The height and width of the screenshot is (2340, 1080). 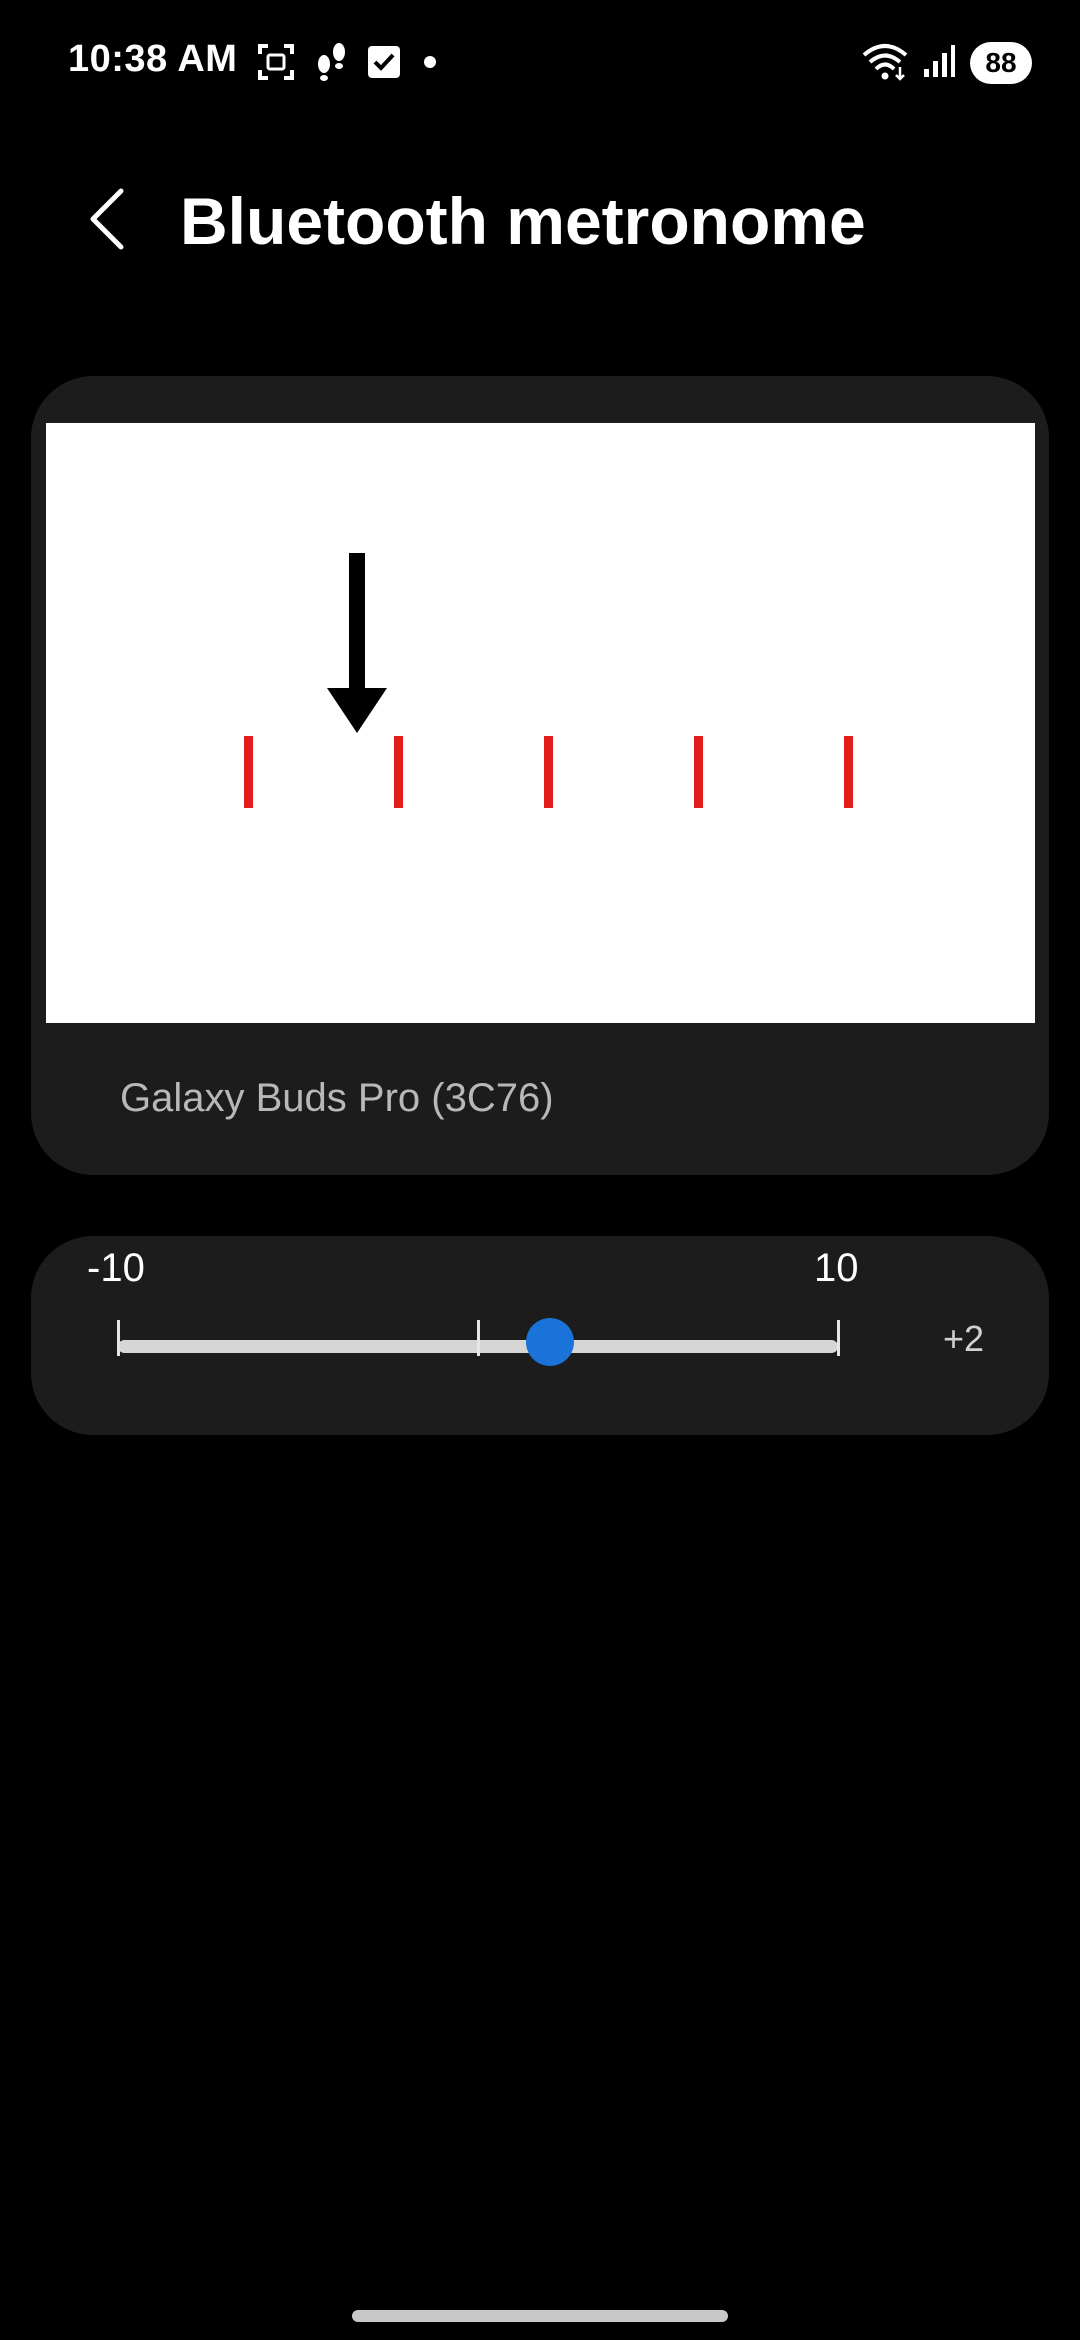 I want to click on app-header: Bluetooth metronome, so click(x=540, y=220).